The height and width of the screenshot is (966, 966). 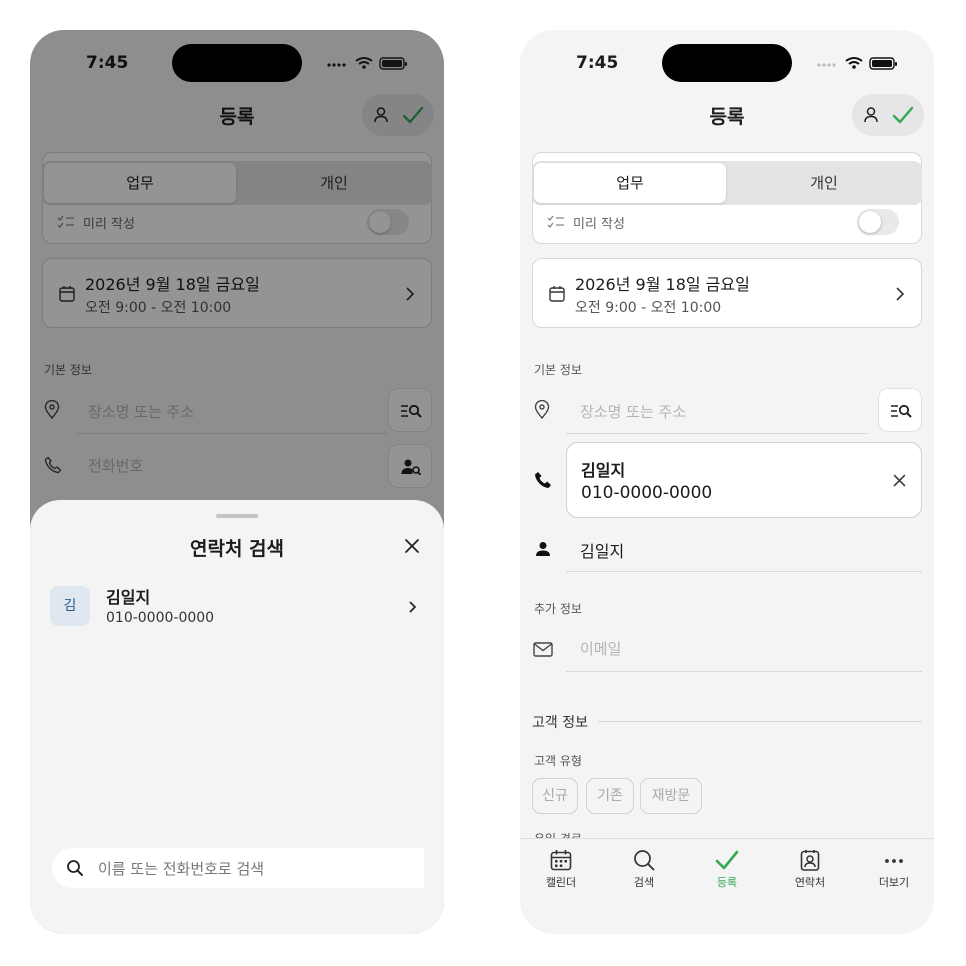 I want to click on more-icon, so click(x=894, y=861).